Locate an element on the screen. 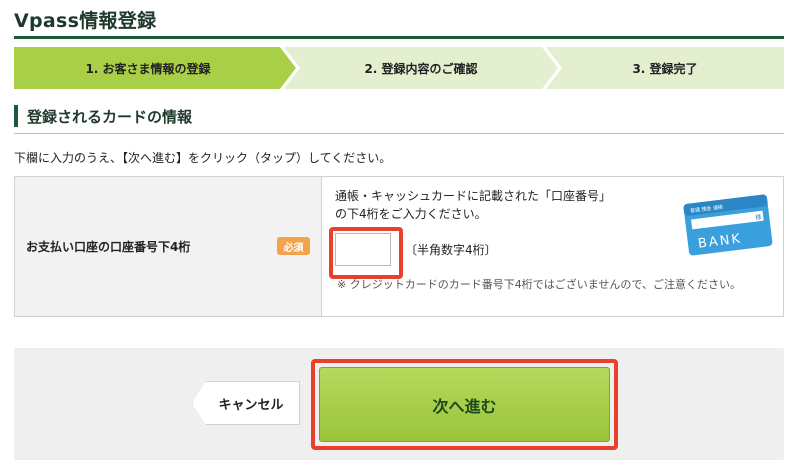 This screenshot has height=474, width=799. section-divider is located at coordinates (399, 133).